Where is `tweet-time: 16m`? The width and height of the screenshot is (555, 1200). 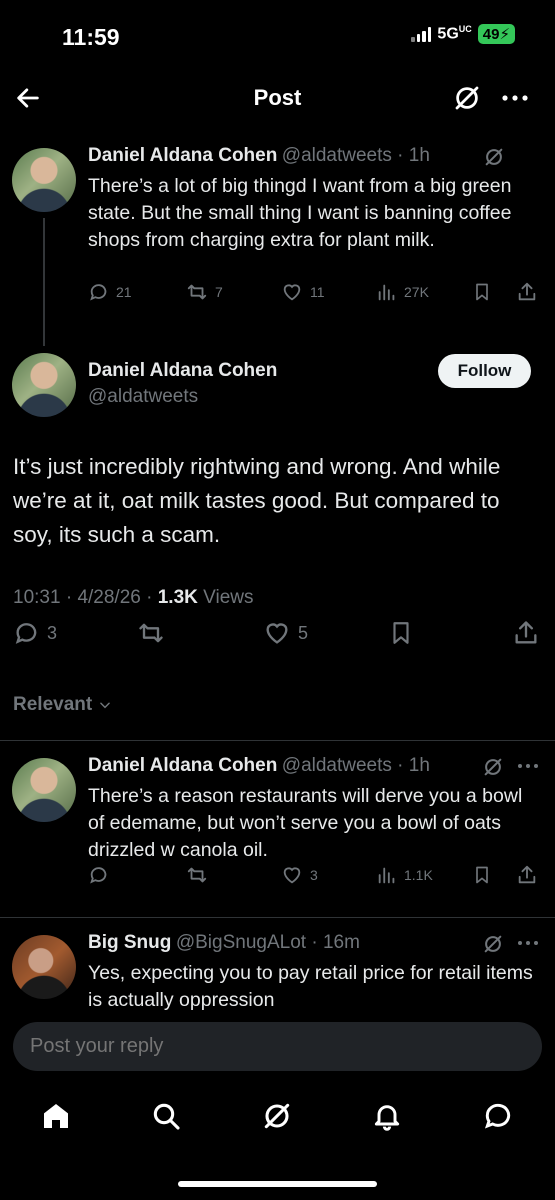 tweet-time: 16m is located at coordinates (341, 942).